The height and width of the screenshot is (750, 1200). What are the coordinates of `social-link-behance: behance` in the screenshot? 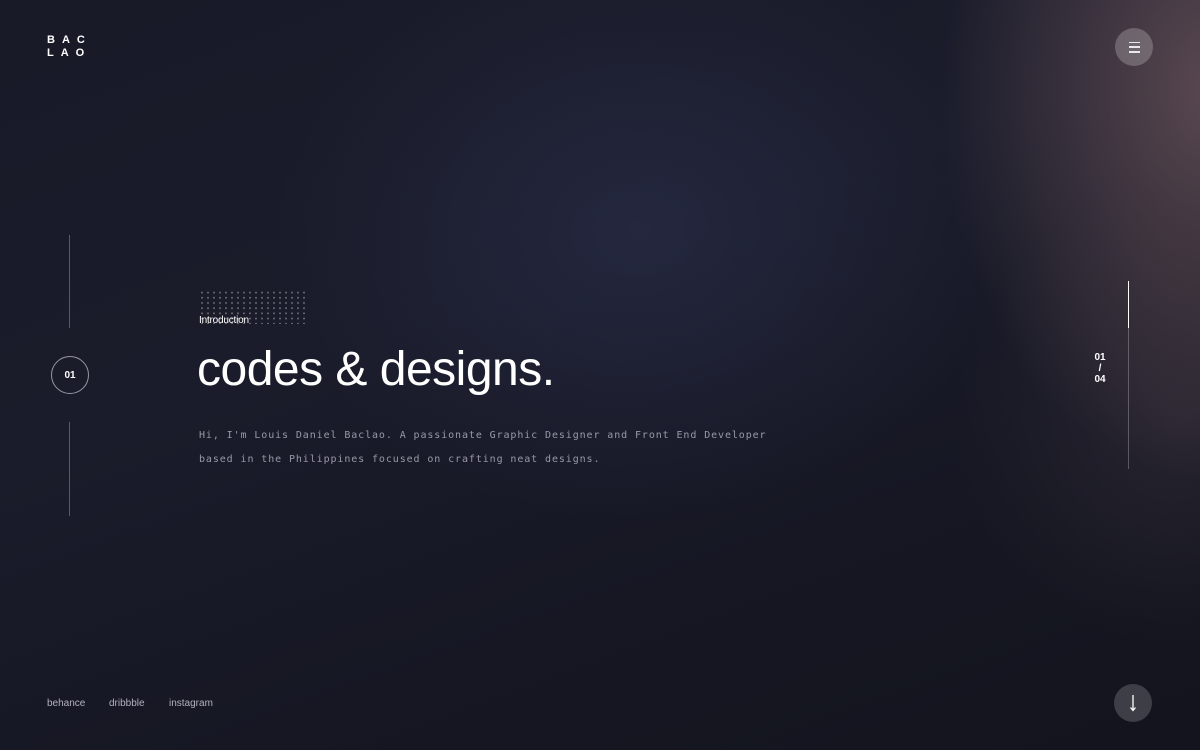 It's located at (66, 703).